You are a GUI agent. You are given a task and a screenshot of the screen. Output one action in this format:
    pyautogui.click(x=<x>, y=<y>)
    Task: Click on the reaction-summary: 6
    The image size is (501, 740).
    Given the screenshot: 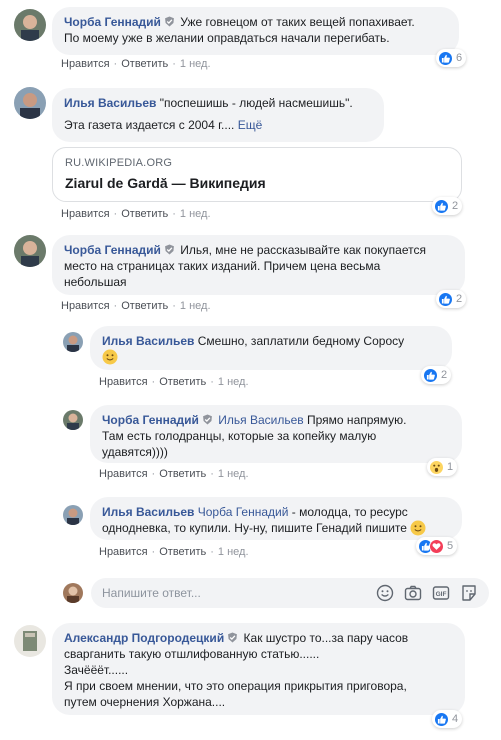 What is the action you would take?
    pyautogui.click(x=451, y=58)
    